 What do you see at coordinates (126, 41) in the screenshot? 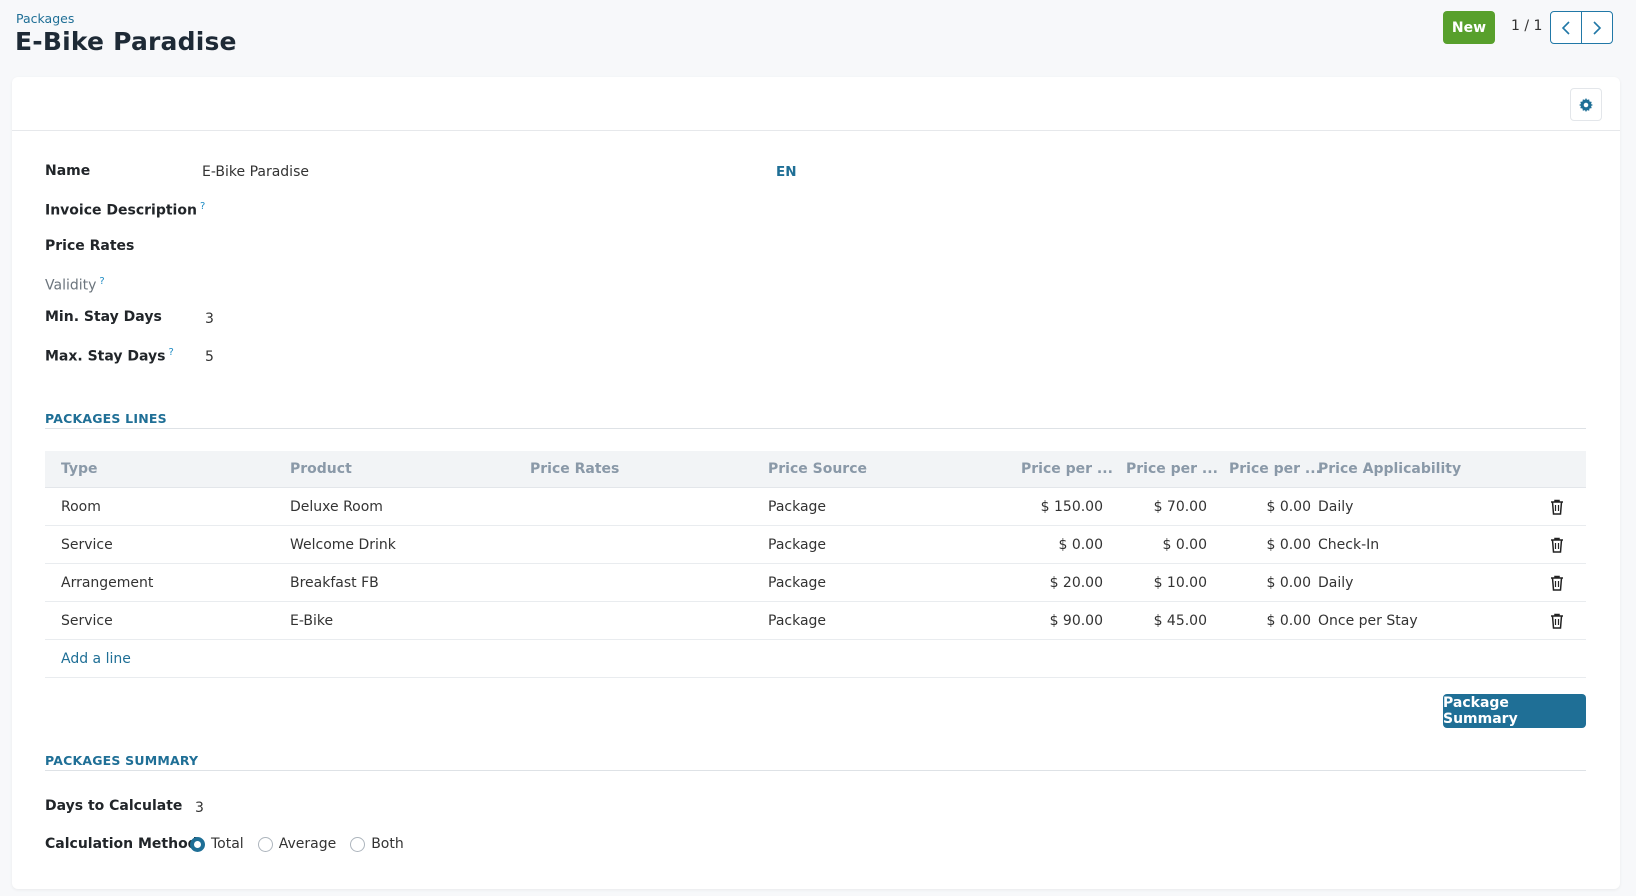
I see `page-title: E-Bike Paradise` at bounding box center [126, 41].